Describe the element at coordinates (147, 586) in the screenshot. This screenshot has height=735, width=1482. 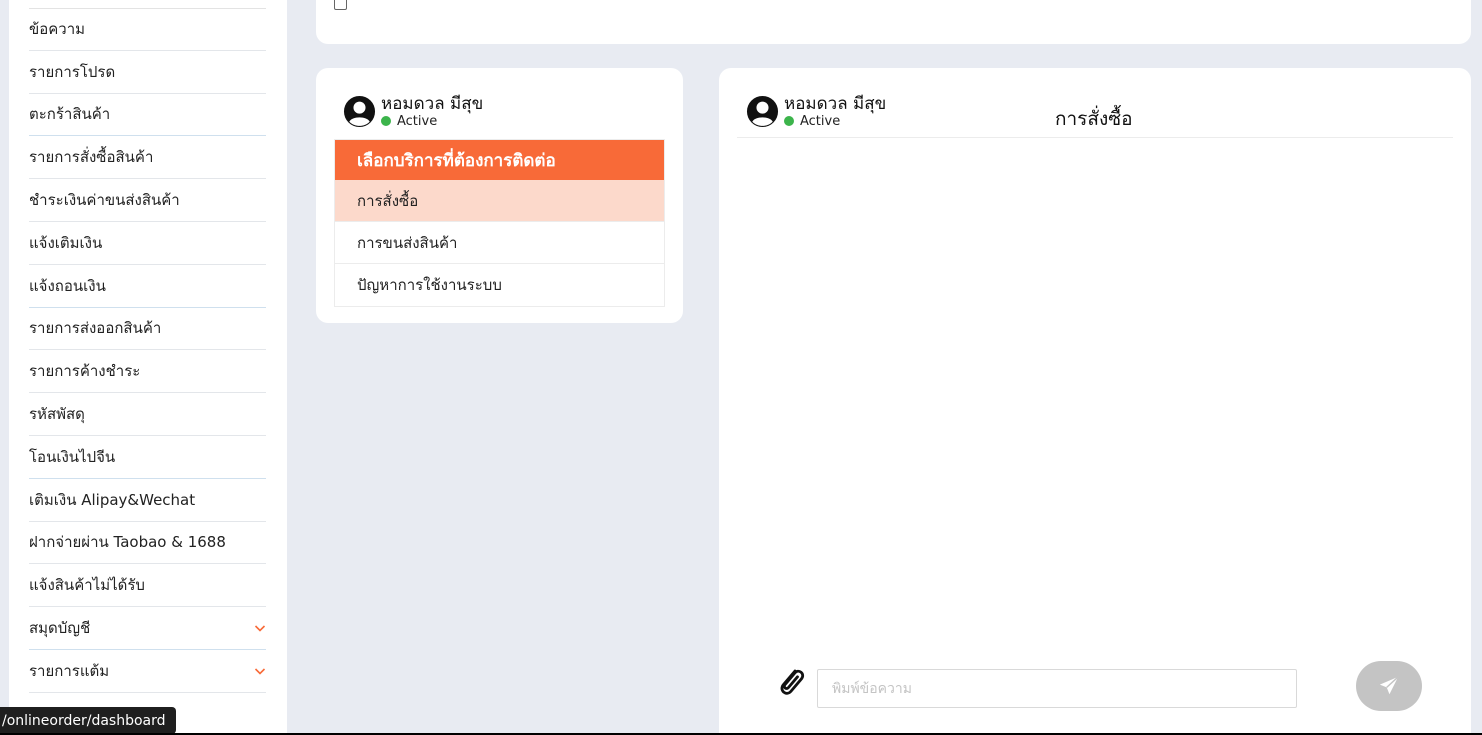
I see `sidebar-item: แจ้งสินค้าไม่ได้รับ` at that location.